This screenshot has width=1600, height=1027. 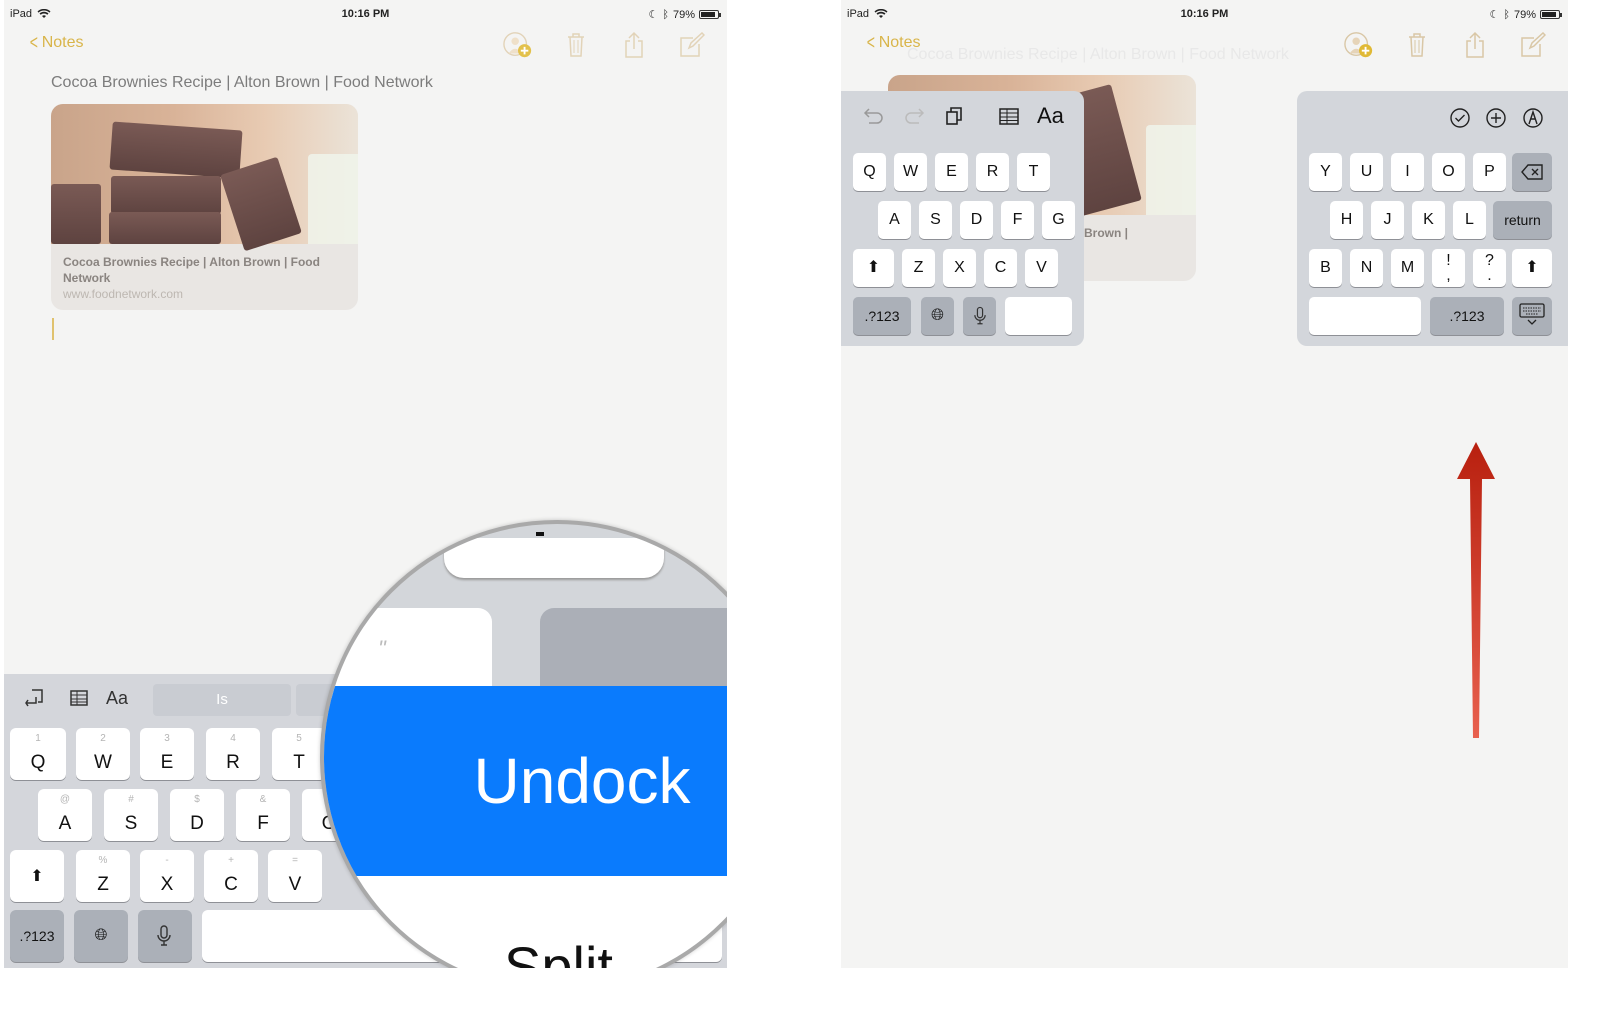 I want to click on key-u: U, so click(x=1366, y=172).